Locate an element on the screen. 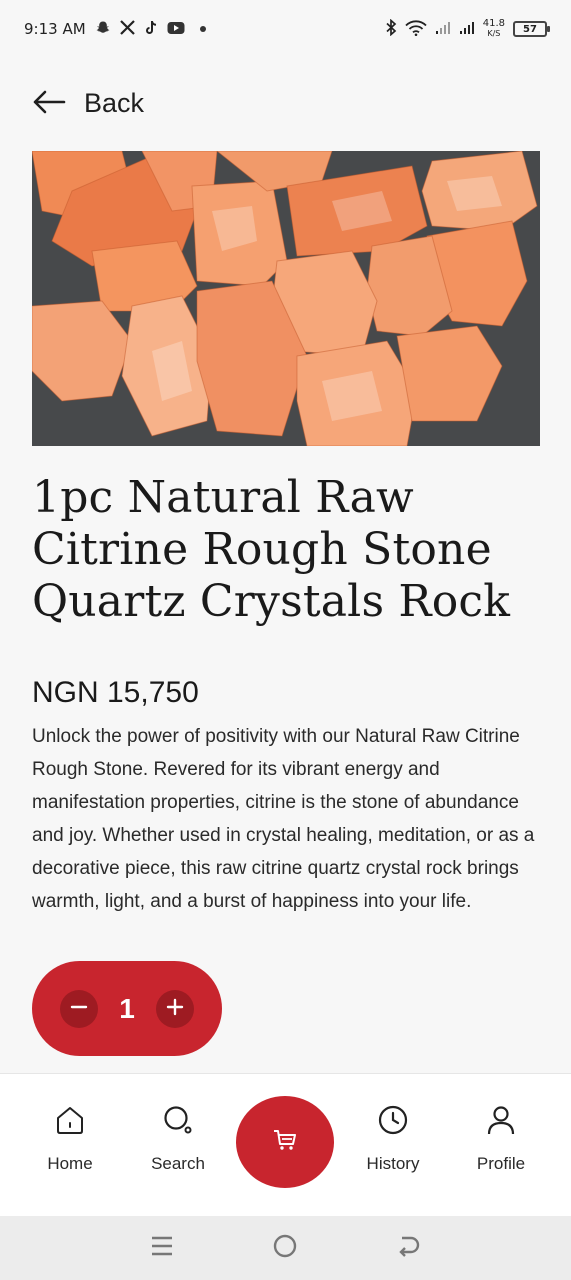  bottom-navigation: Home Search History Profile is located at coordinates (285, 1144).